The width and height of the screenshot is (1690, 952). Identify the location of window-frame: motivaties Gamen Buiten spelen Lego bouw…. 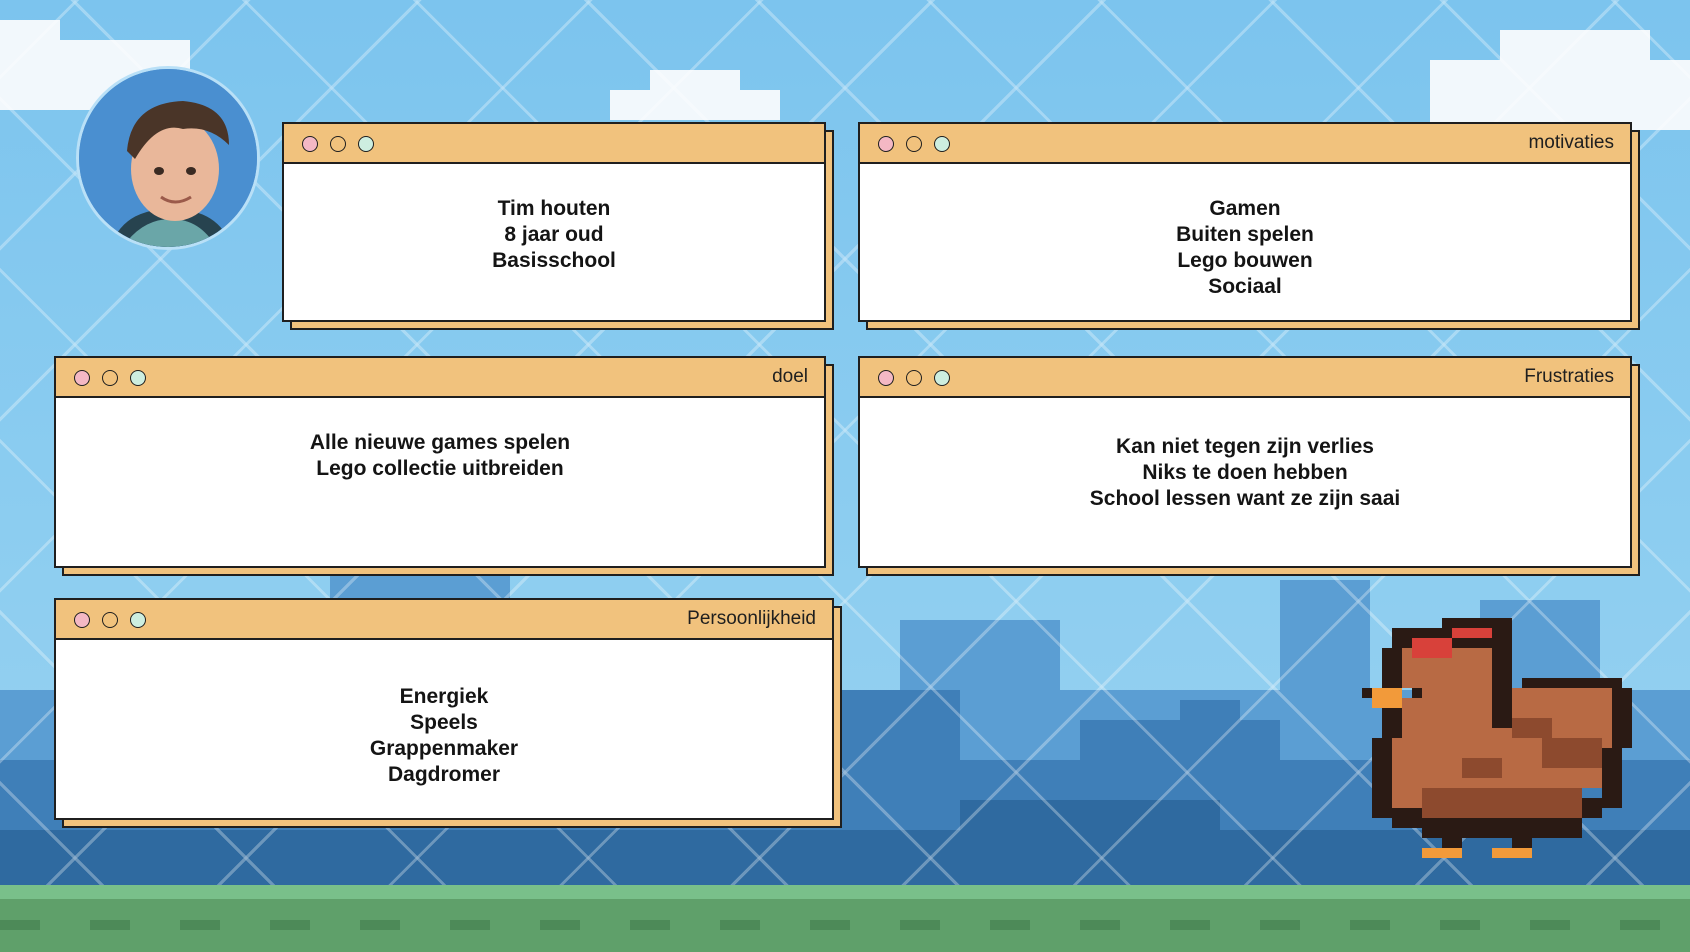
(1245, 222).